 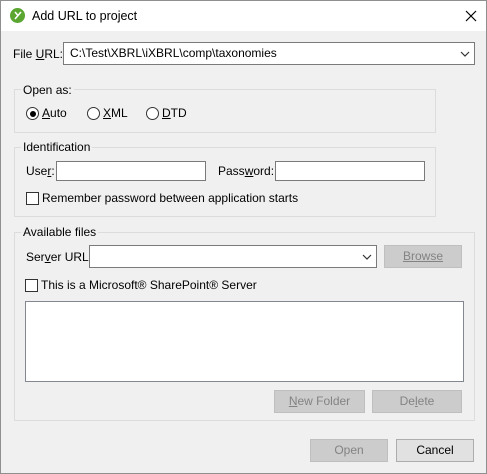 What do you see at coordinates (225, 182) in the screenshot?
I see `identification-group` at bounding box center [225, 182].